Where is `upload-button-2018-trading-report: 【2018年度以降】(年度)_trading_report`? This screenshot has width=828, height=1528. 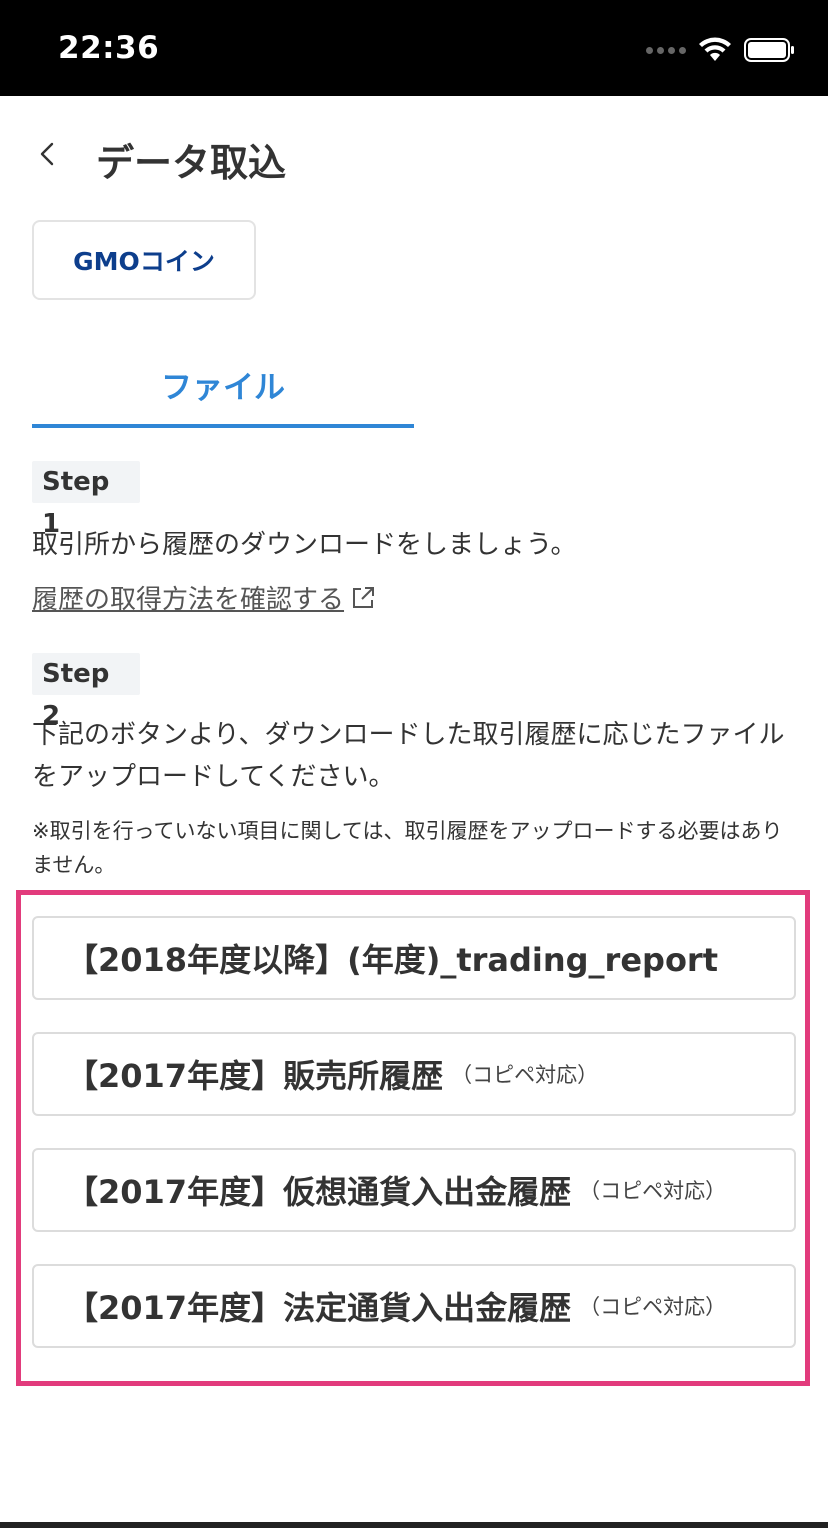 upload-button-2018-trading-report: 【2018年度以降】(年度)_trading_report is located at coordinates (414, 958).